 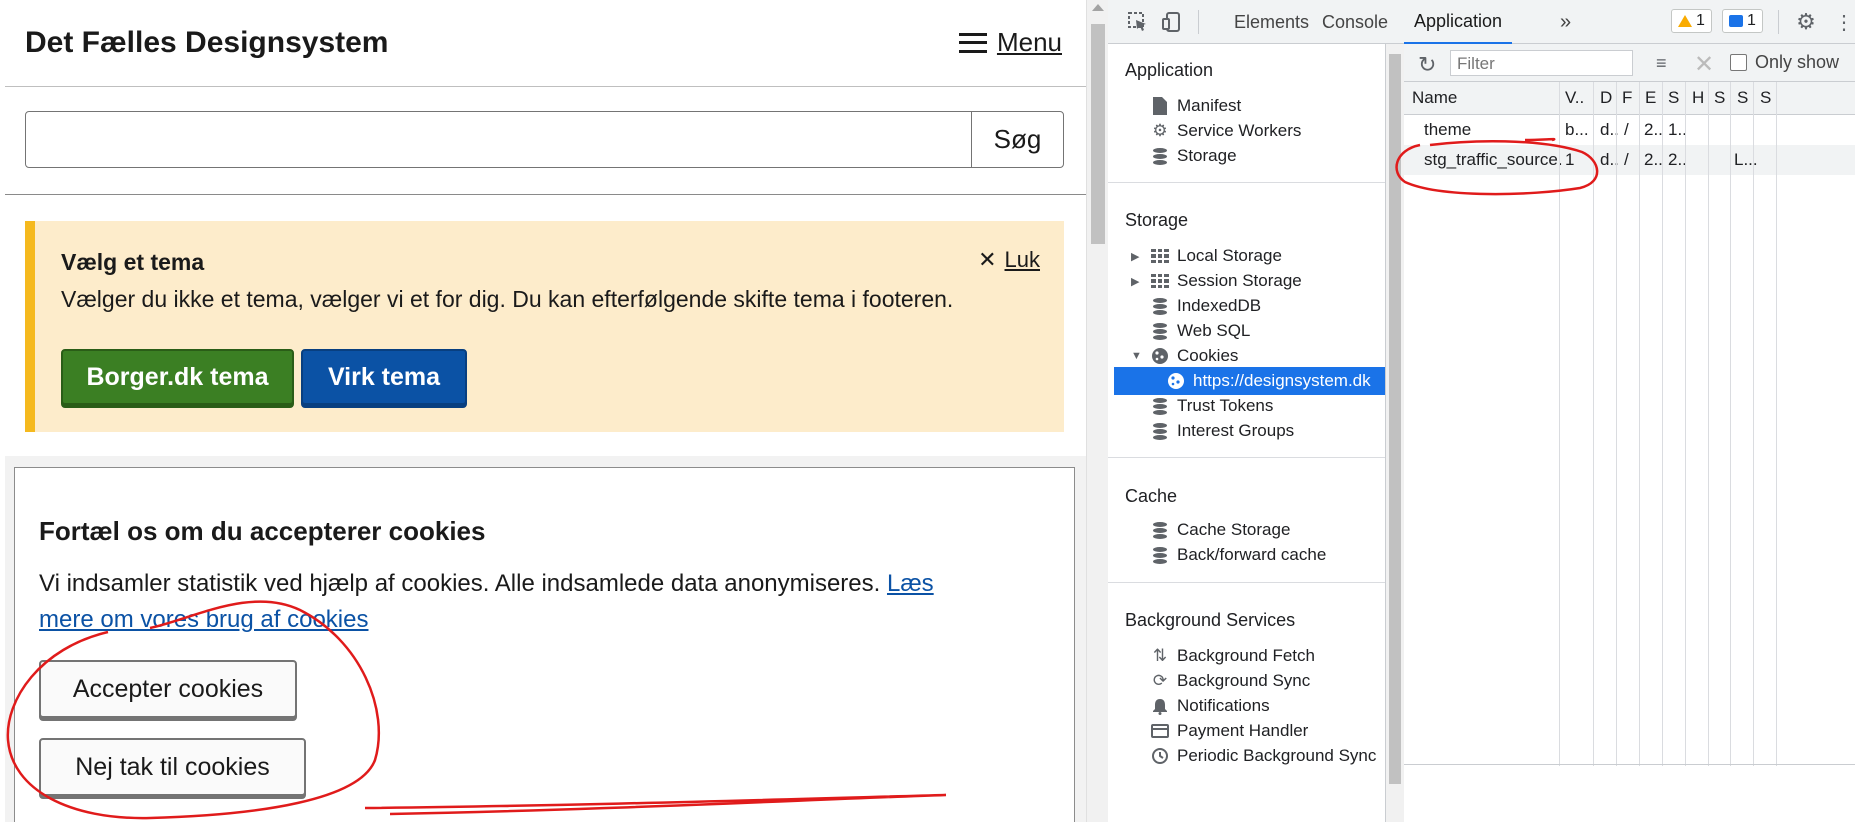 What do you see at coordinates (1629, 130) in the screenshot?
I see `table-row: theme b... d.. / 2.. 1..` at bounding box center [1629, 130].